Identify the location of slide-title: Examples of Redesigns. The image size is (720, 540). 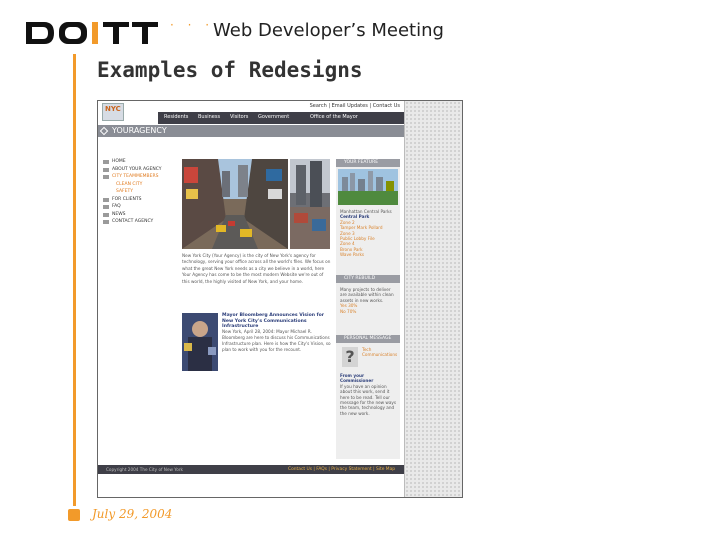
(230, 70).